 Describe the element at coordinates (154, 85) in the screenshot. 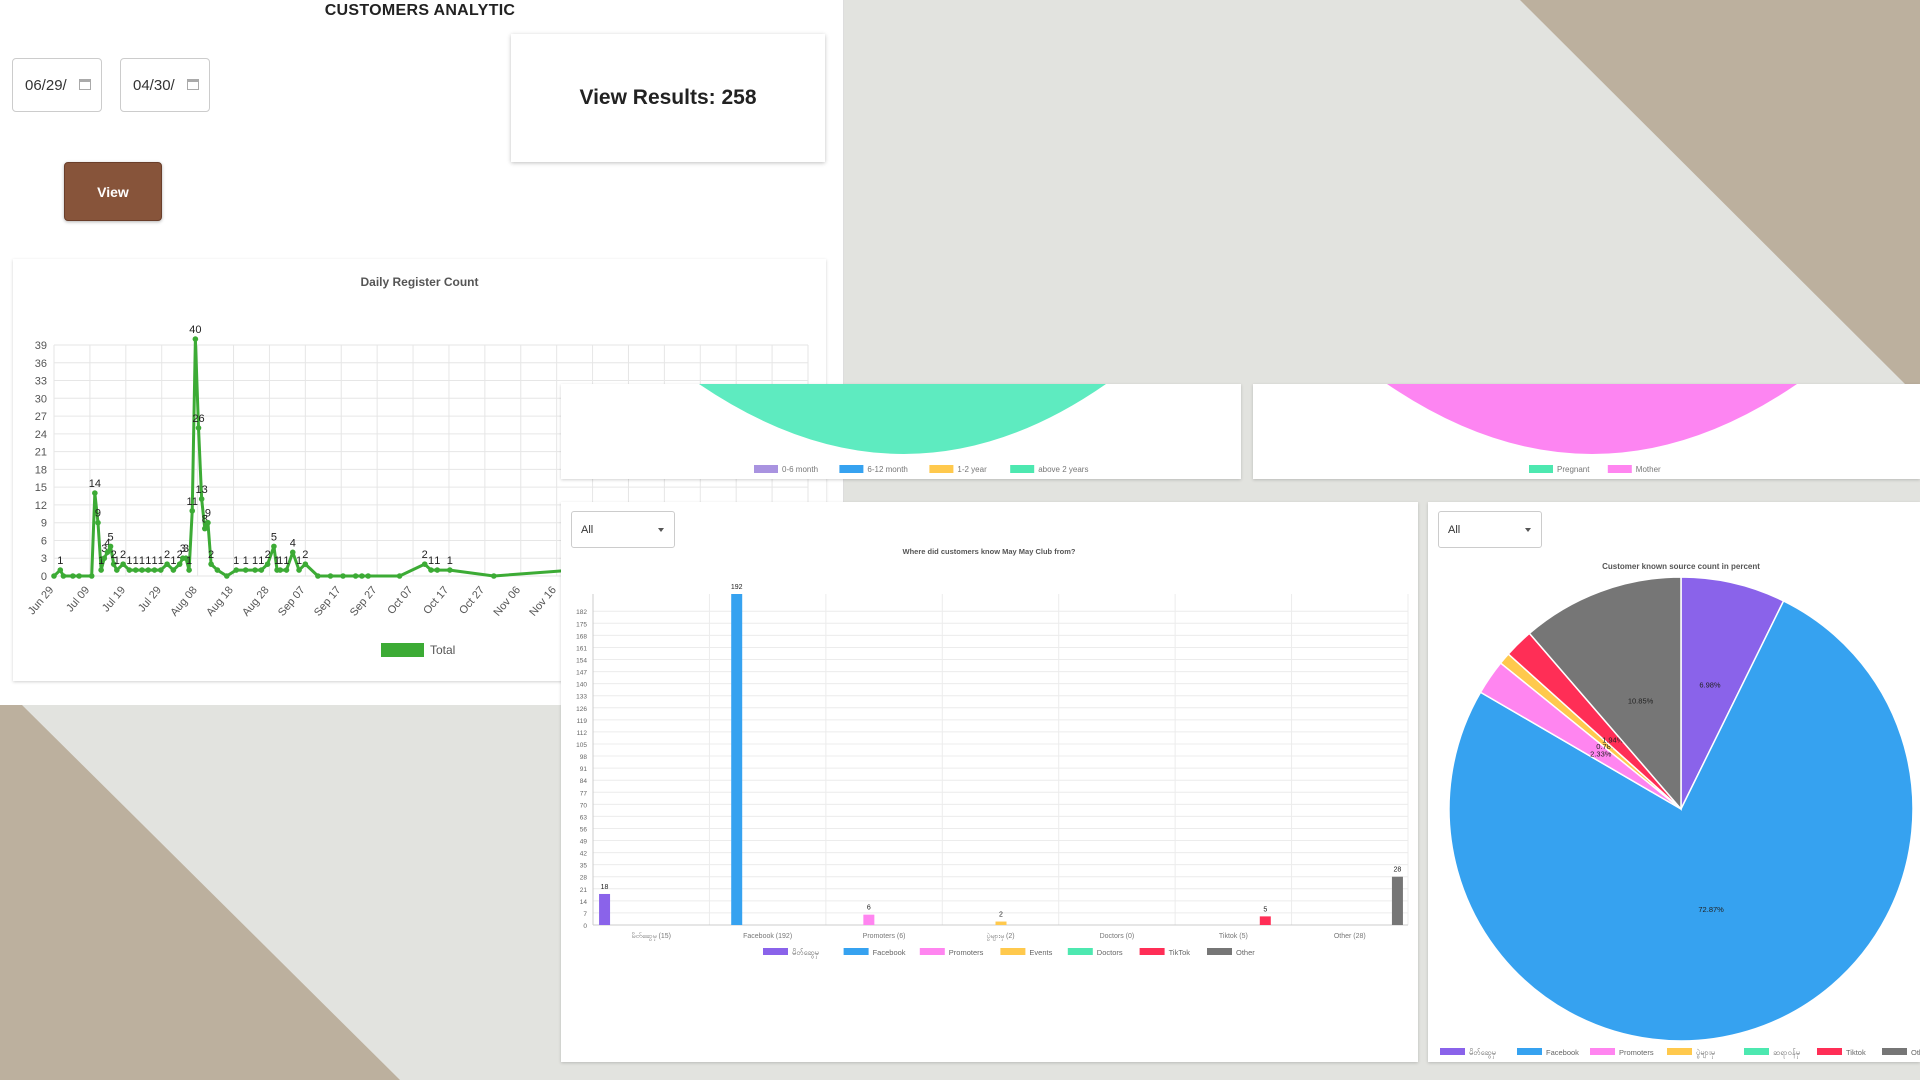

I see `date-to-value: 04/30/` at that location.